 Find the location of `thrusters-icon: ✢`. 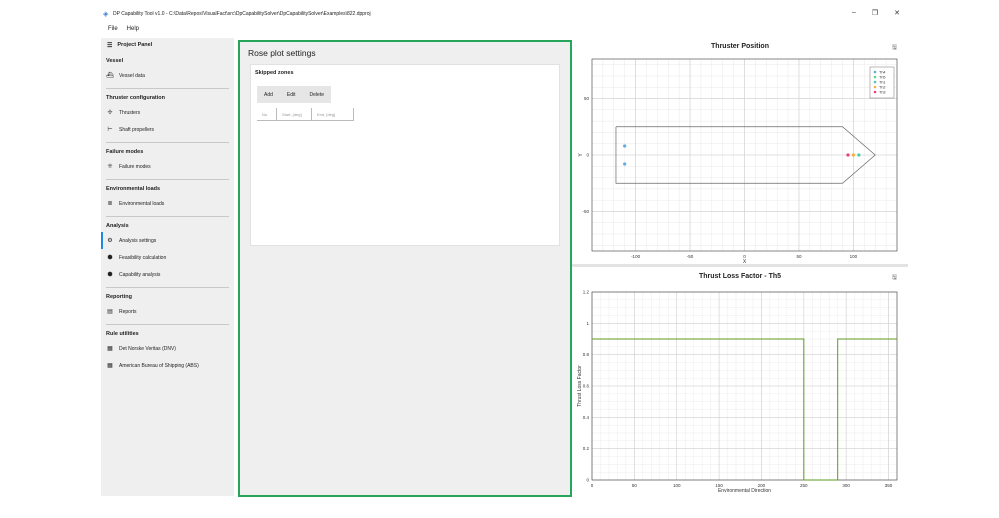

thrusters-icon: ✢ is located at coordinates (110, 113).